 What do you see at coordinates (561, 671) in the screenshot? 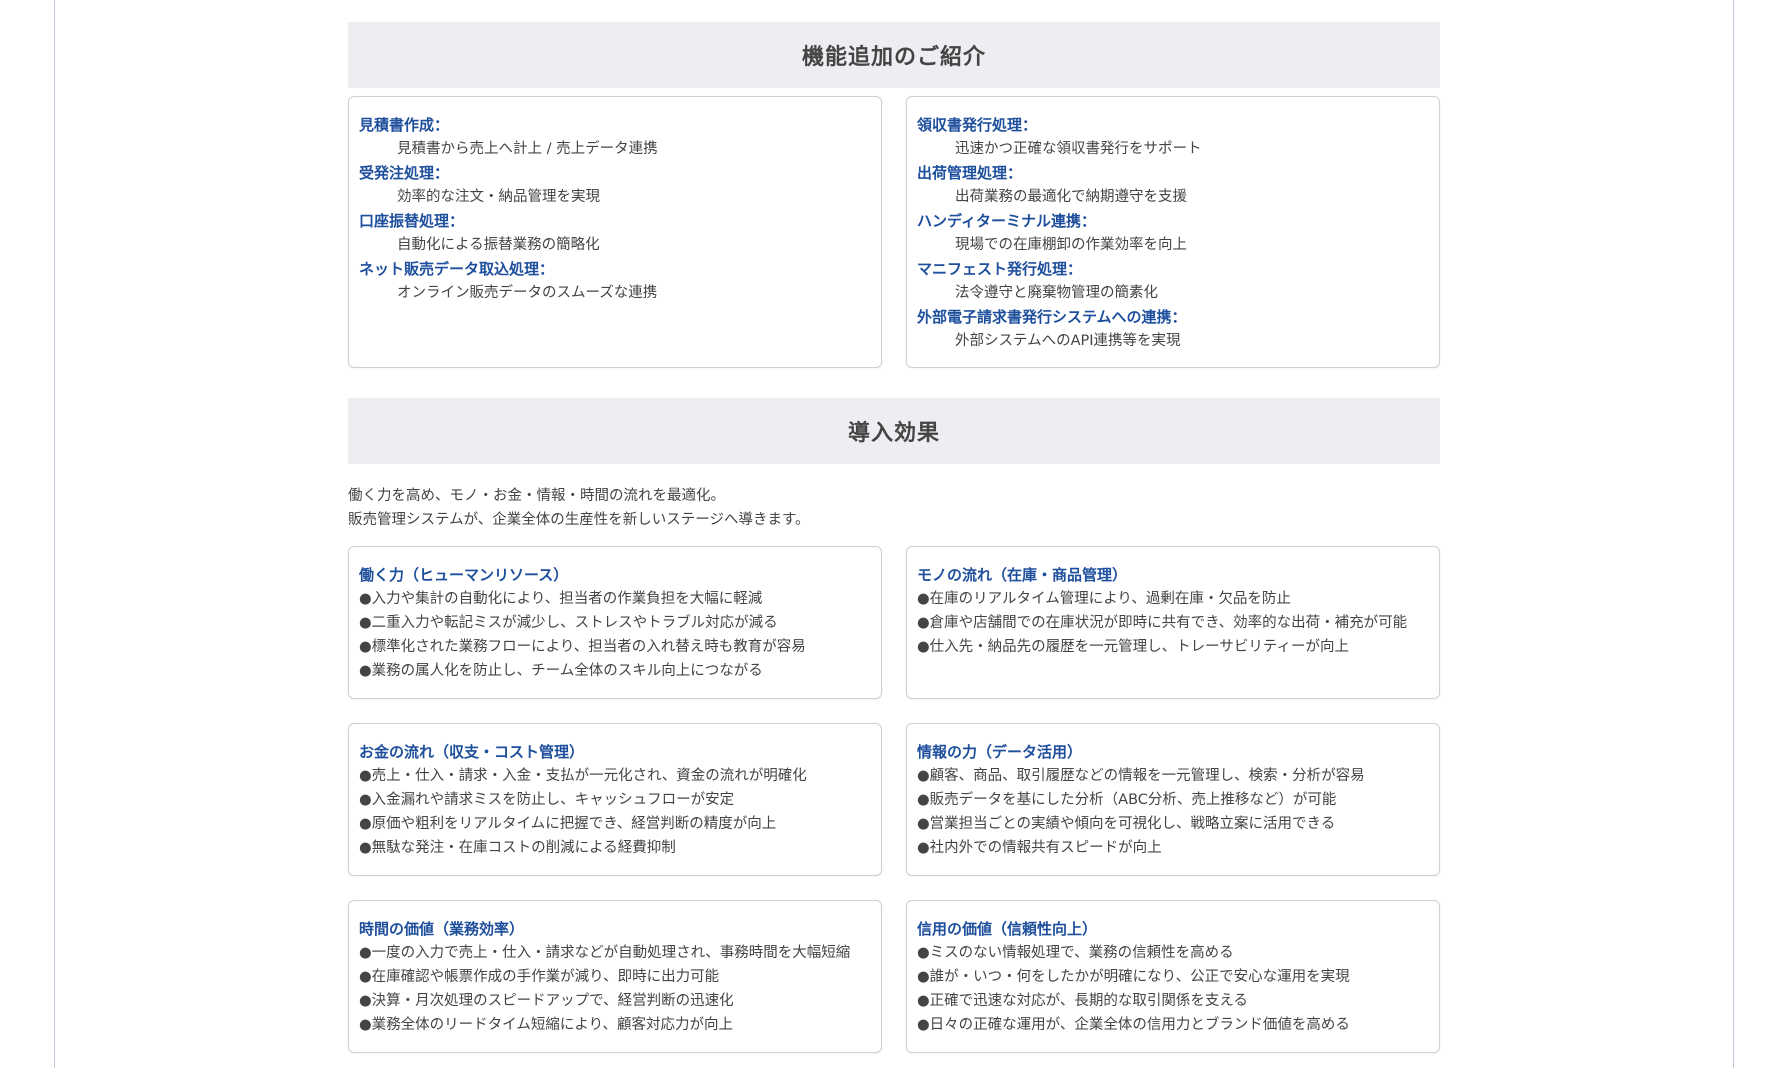
I see `effect-bullet: ●業務の属人化を防止し、チーム全体のスキル向上につながる` at bounding box center [561, 671].